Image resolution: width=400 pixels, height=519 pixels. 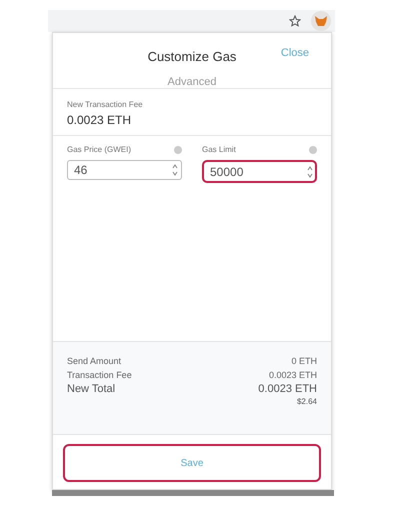 What do you see at coordinates (94, 361) in the screenshot?
I see `summary-label: Send Amount` at bounding box center [94, 361].